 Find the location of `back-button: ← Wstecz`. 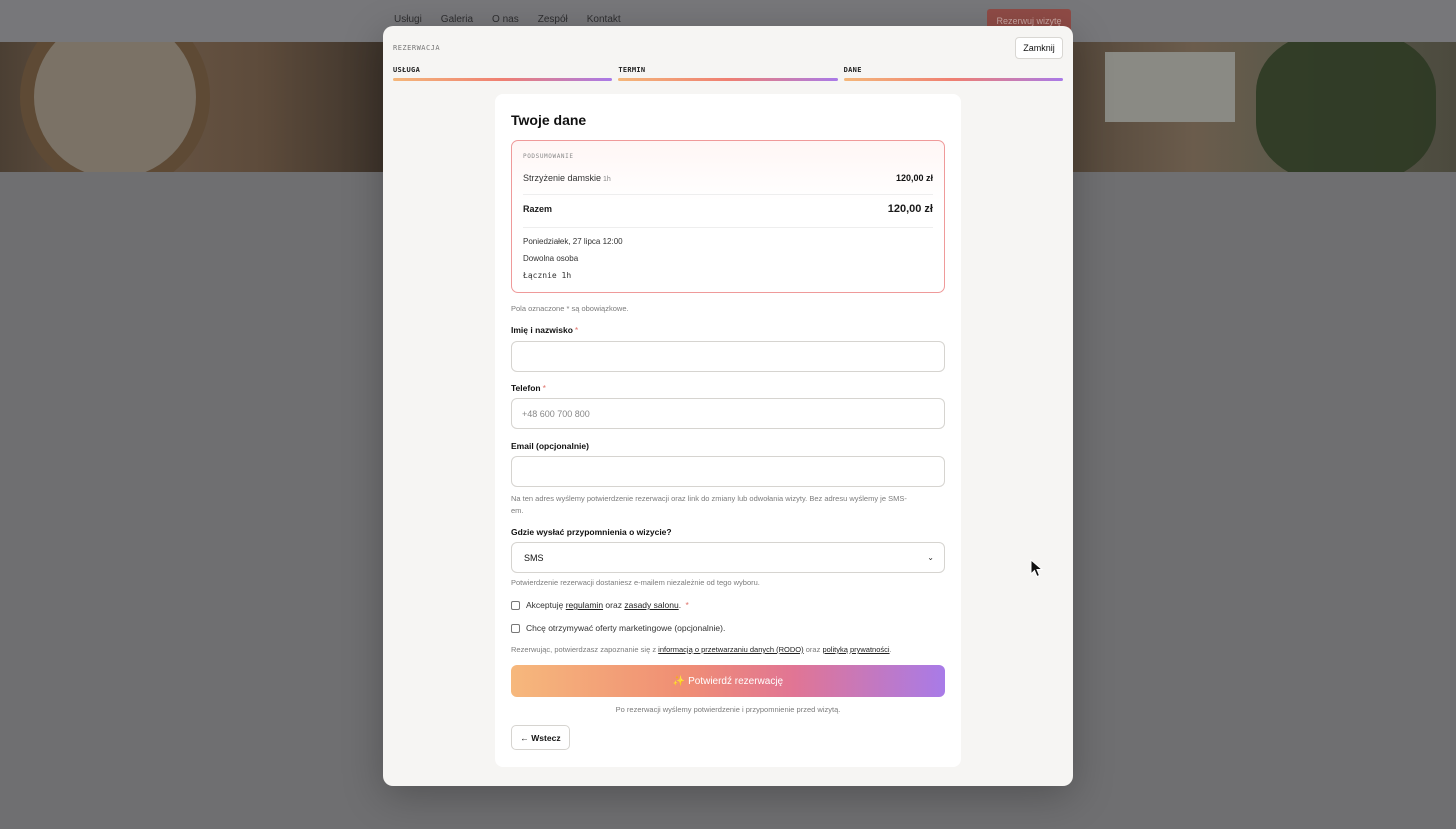

back-button: ← Wstecz is located at coordinates (540, 737).